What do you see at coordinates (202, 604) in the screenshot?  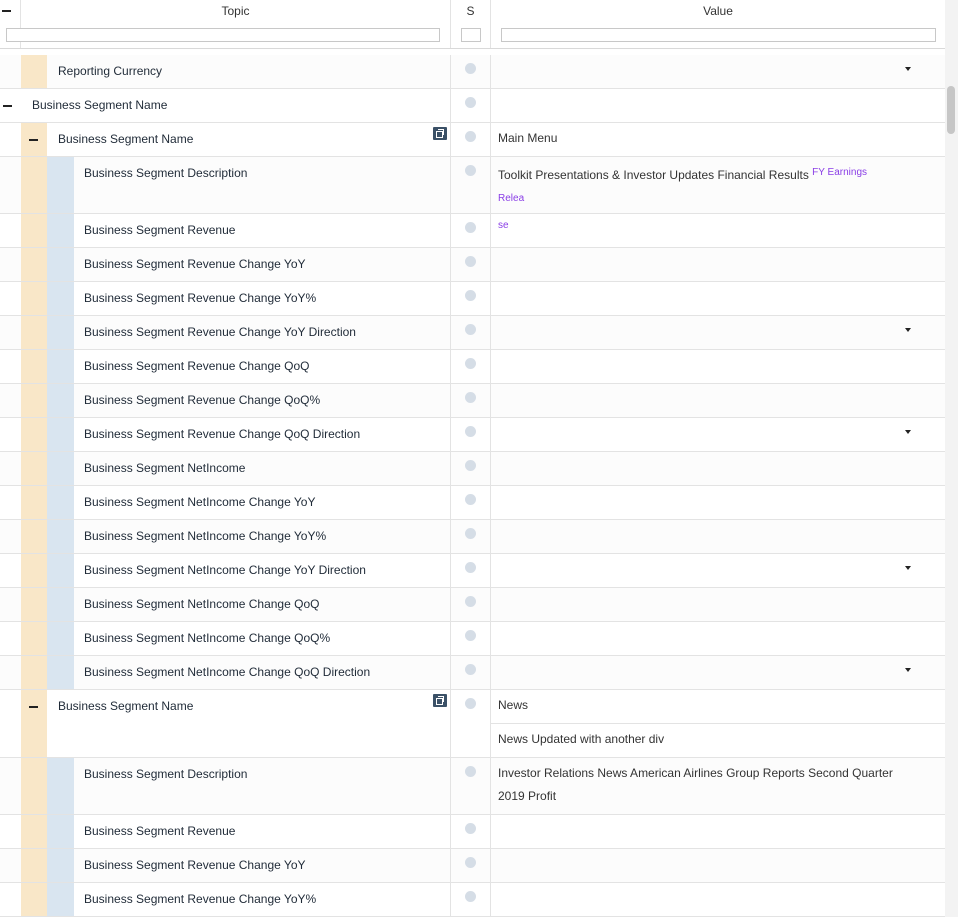 I see `row-topic: Business Segment NetIncome Change QoQ` at bounding box center [202, 604].